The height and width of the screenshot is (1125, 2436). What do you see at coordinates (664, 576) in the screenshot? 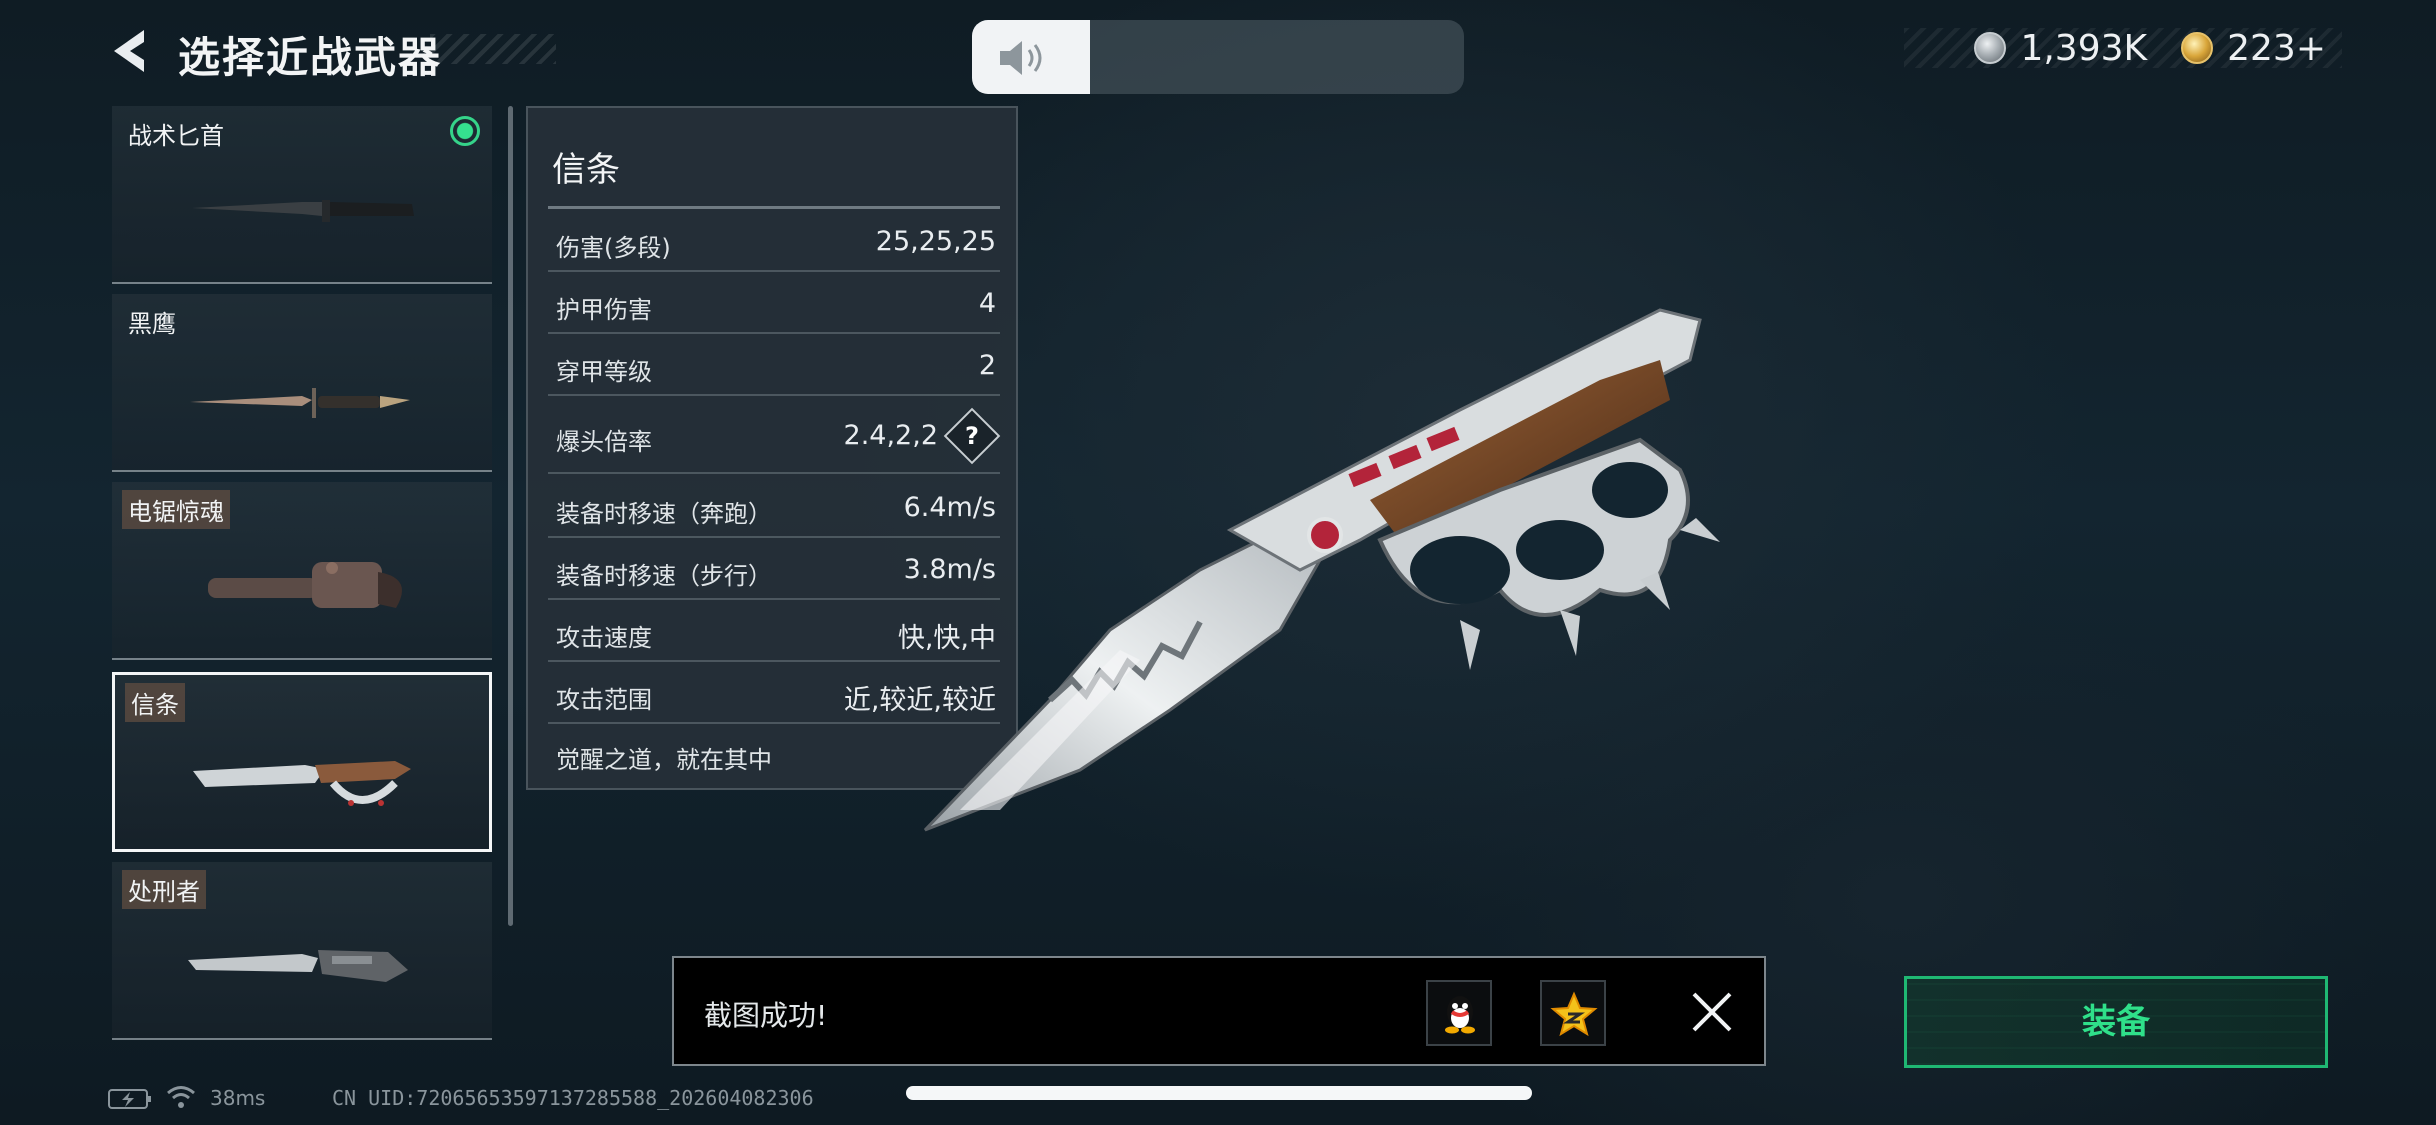
I see `stat-label: 装备时移速（步行）` at bounding box center [664, 576].